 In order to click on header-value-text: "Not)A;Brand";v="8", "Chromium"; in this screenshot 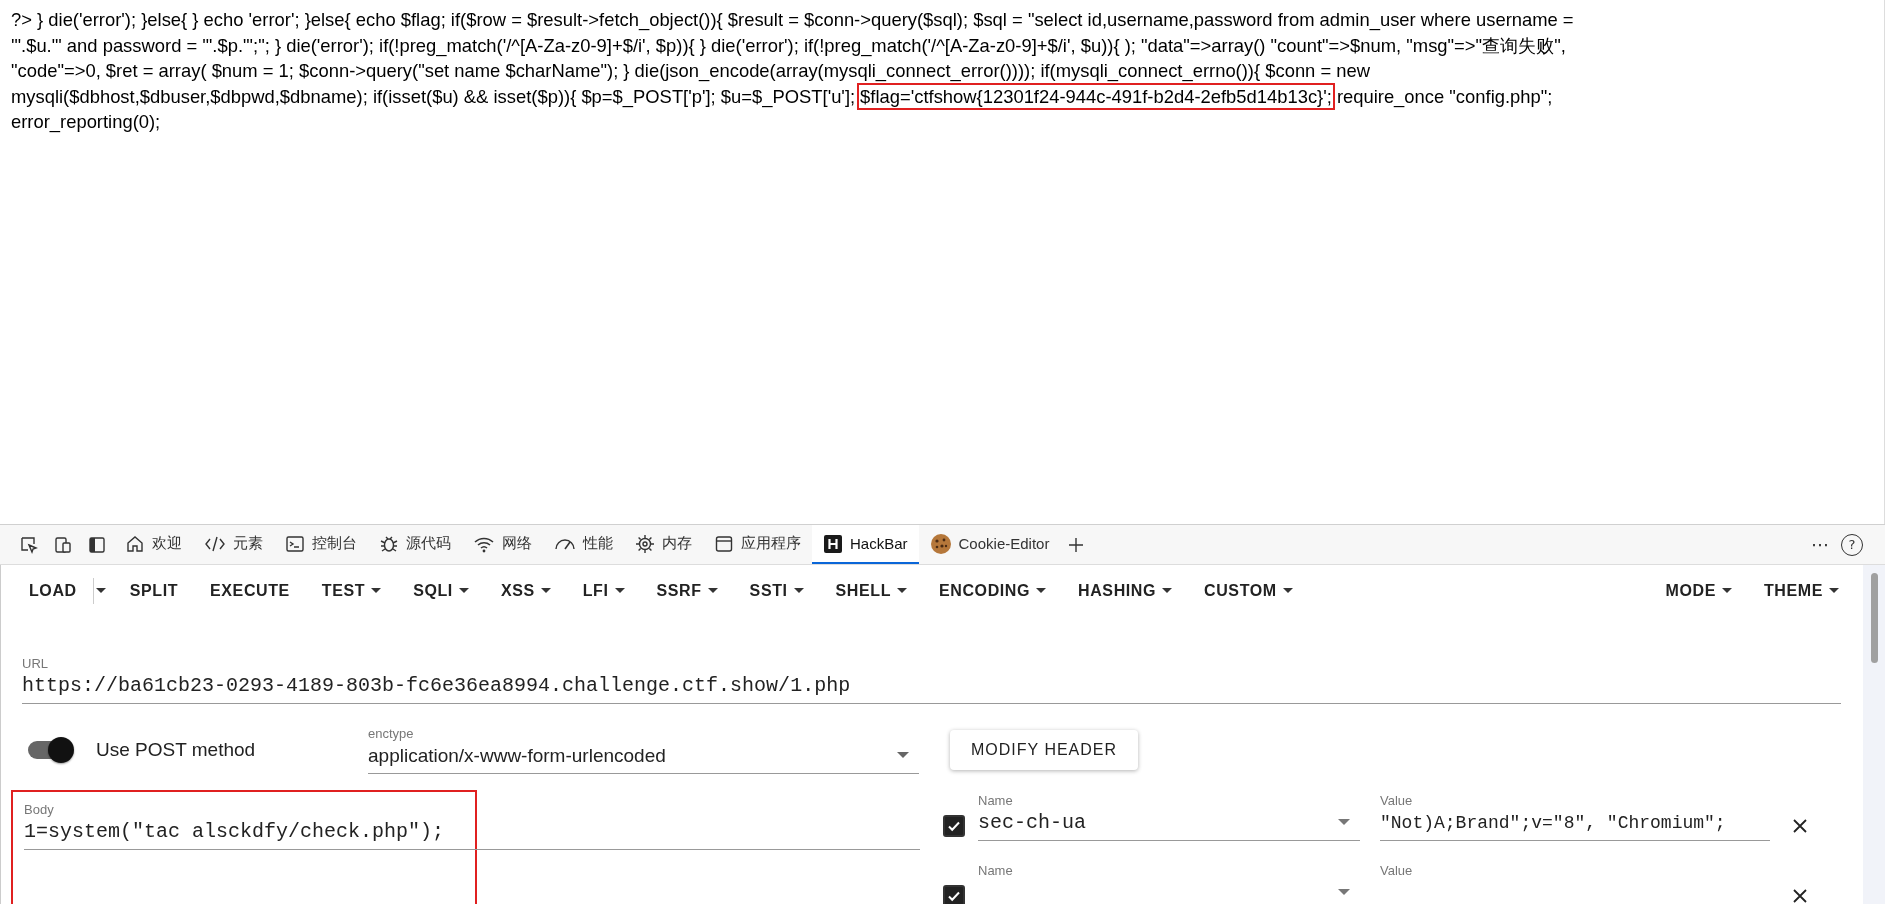, I will do `click(1553, 823)`.